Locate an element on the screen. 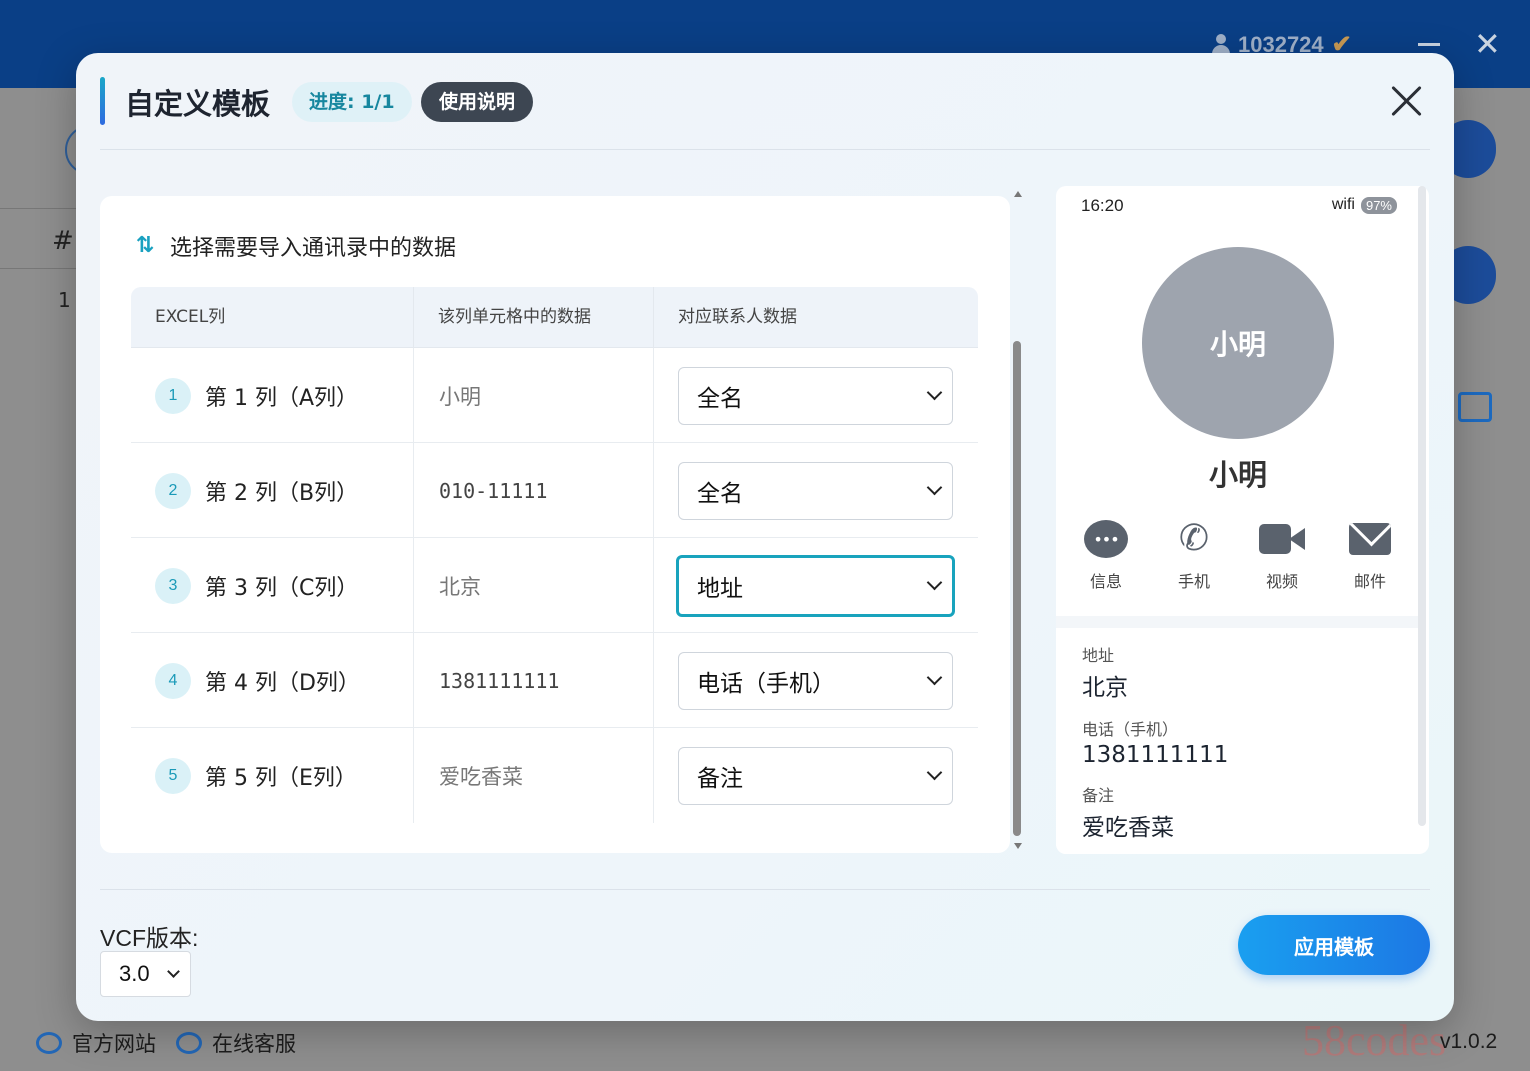  column-name: 第 5 列（E列） is located at coordinates (281, 778).